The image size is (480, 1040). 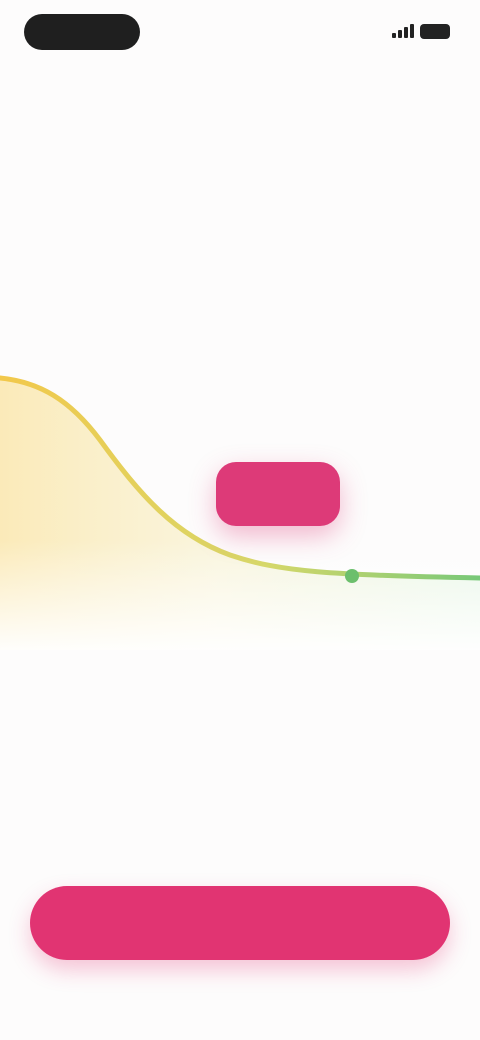 I want to click on continue-button, so click(x=240, y=923).